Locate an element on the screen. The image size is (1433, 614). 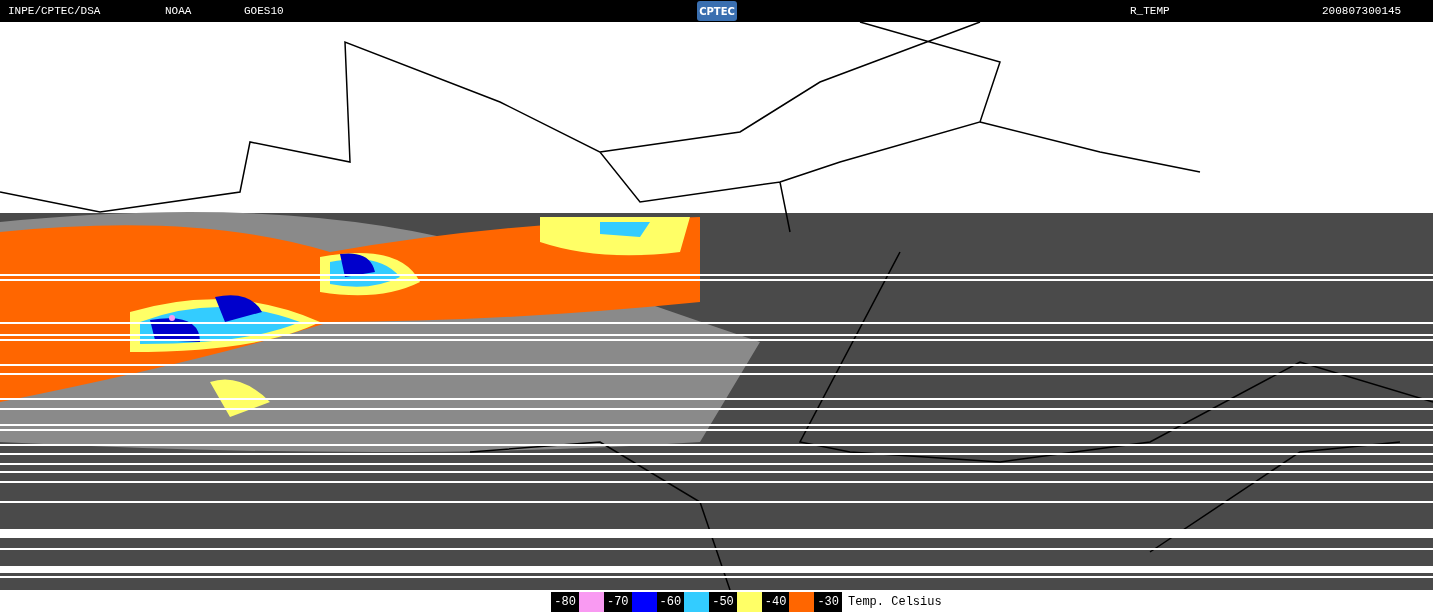
legend-label: -30 is located at coordinates (828, 602).